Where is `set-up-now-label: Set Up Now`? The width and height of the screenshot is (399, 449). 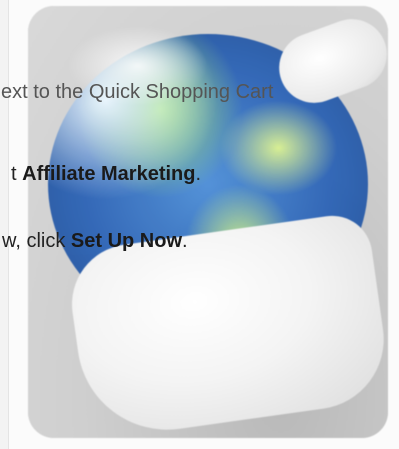 set-up-now-label: Set Up Now is located at coordinates (126, 241).